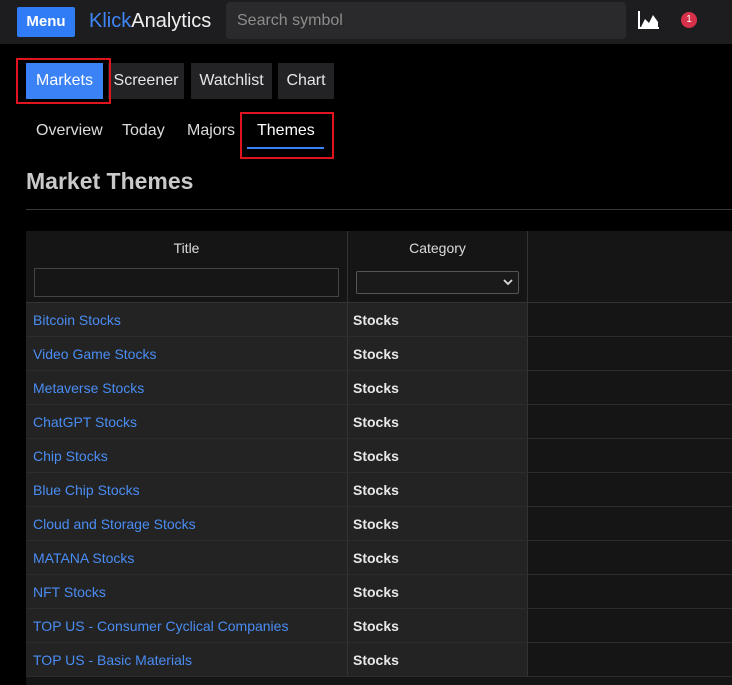  What do you see at coordinates (187, 455) in the screenshot?
I see `theme-title-link: Chip Stocks` at bounding box center [187, 455].